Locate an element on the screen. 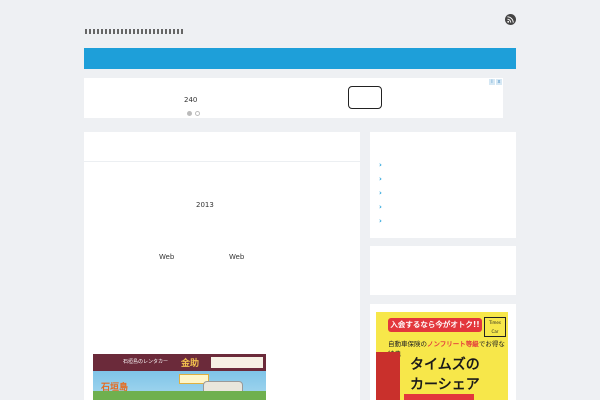 This screenshot has height=400, width=600. ad-count-text: 240 is located at coordinates (191, 100).